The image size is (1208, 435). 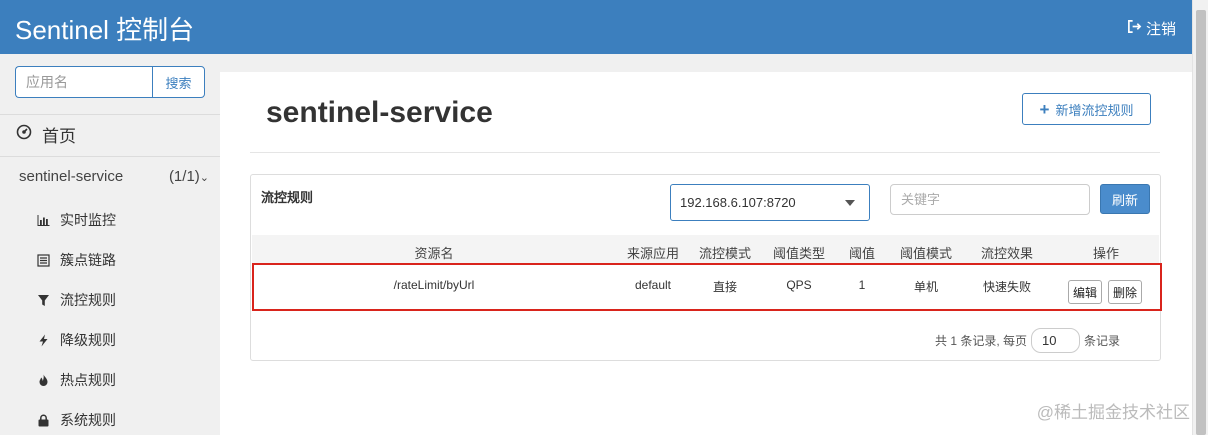 What do you see at coordinates (24, 134) in the screenshot?
I see `dashboard-icon` at bounding box center [24, 134].